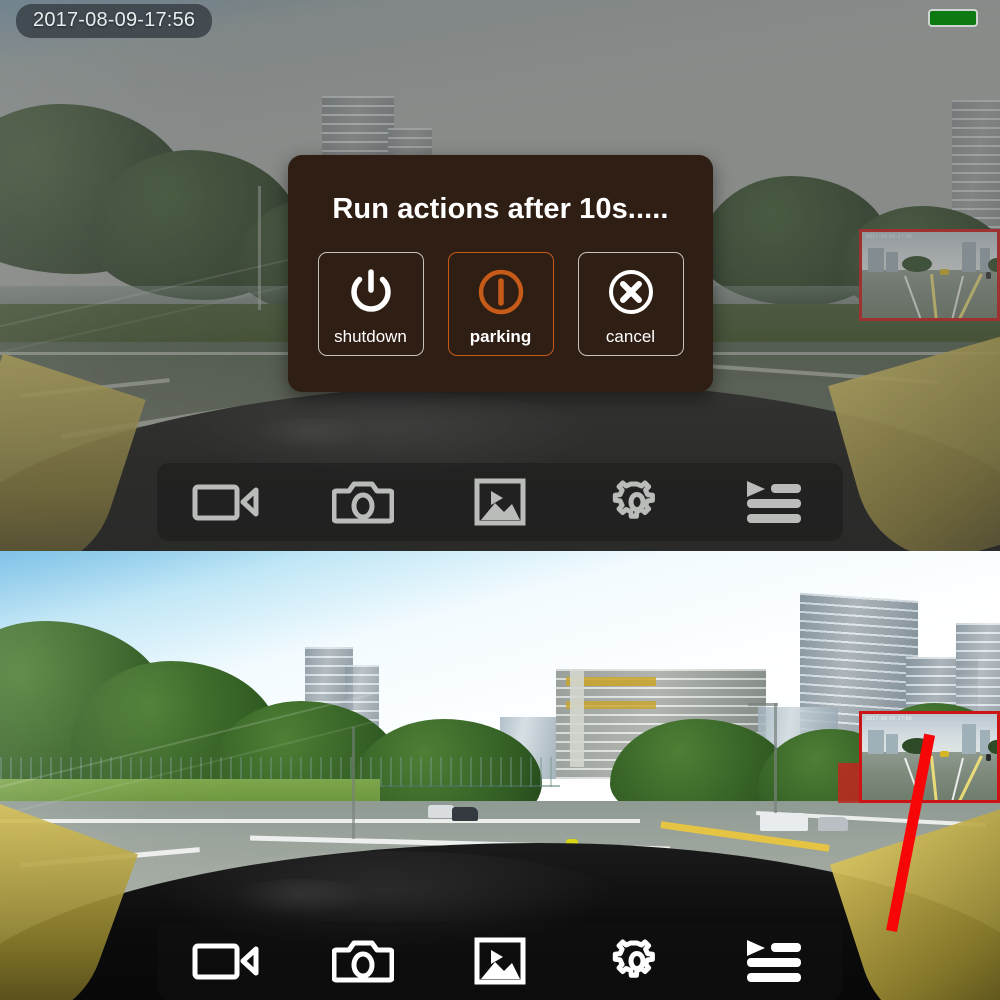  I want to click on power-icon, so click(371, 292).